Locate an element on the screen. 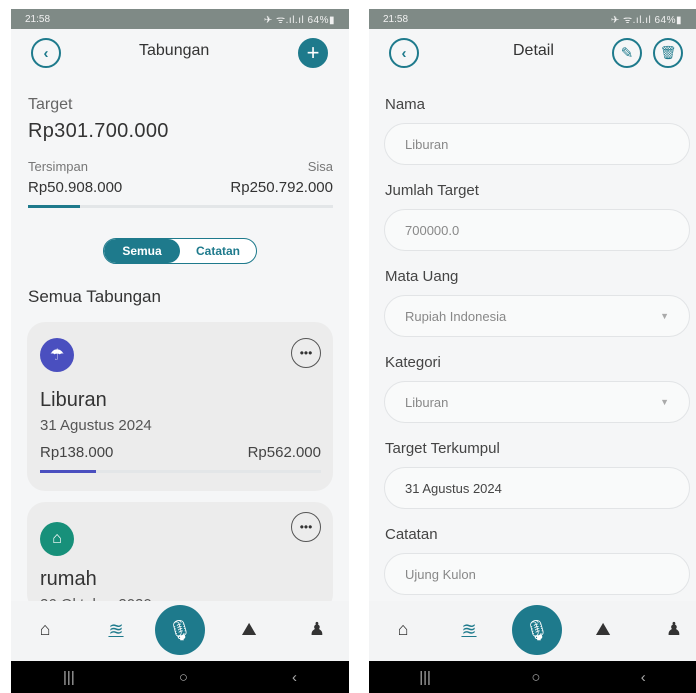 The height and width of the screenshot is (693, 696). plus-icon: + is located at coordinates (313, 52).